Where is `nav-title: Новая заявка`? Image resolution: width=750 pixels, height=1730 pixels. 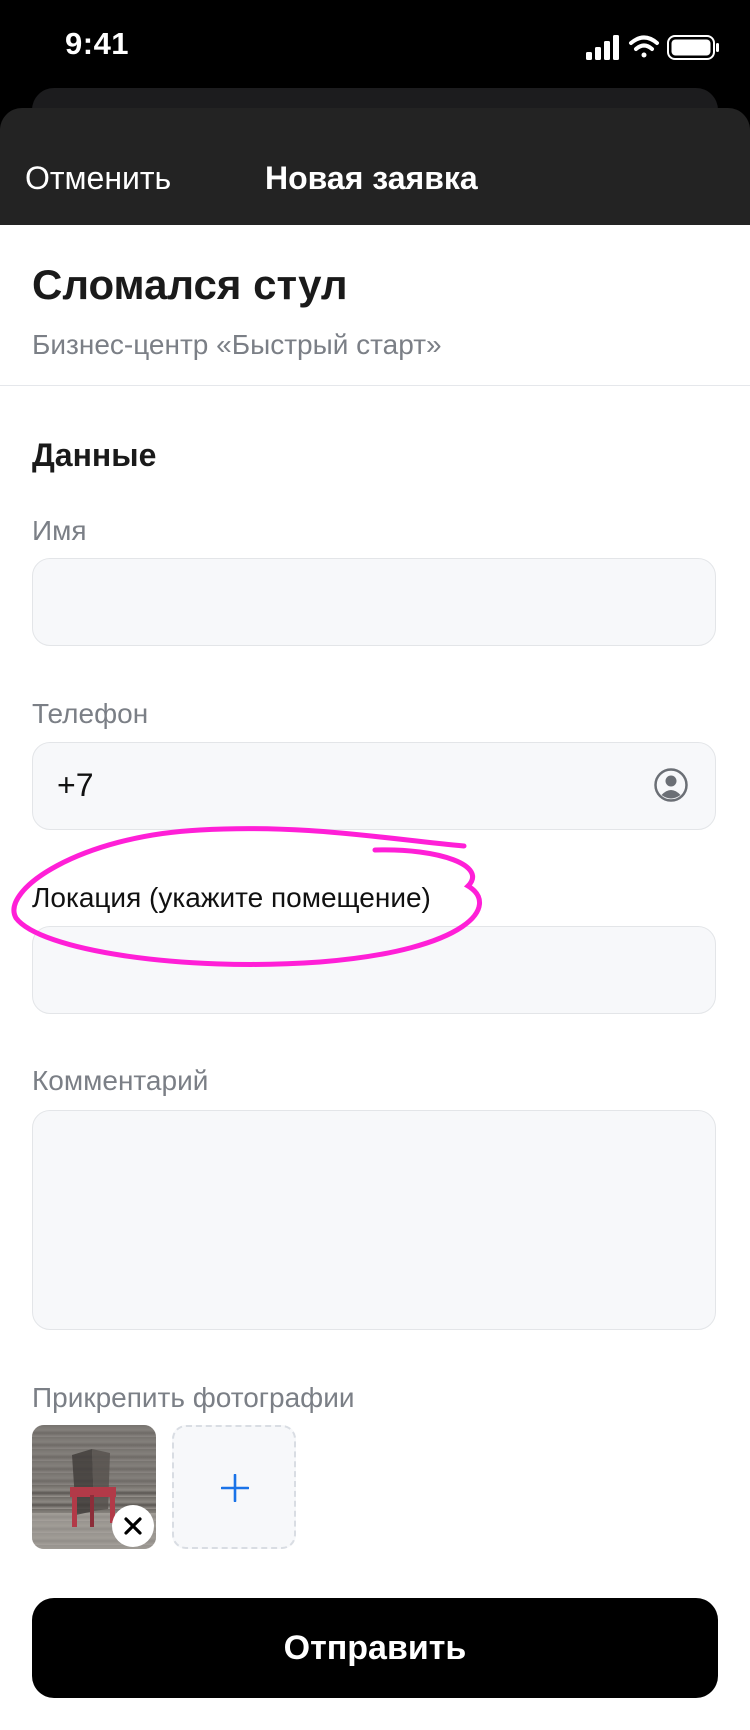 nav-title: Новая заявка is located at coordinates (371, 178).